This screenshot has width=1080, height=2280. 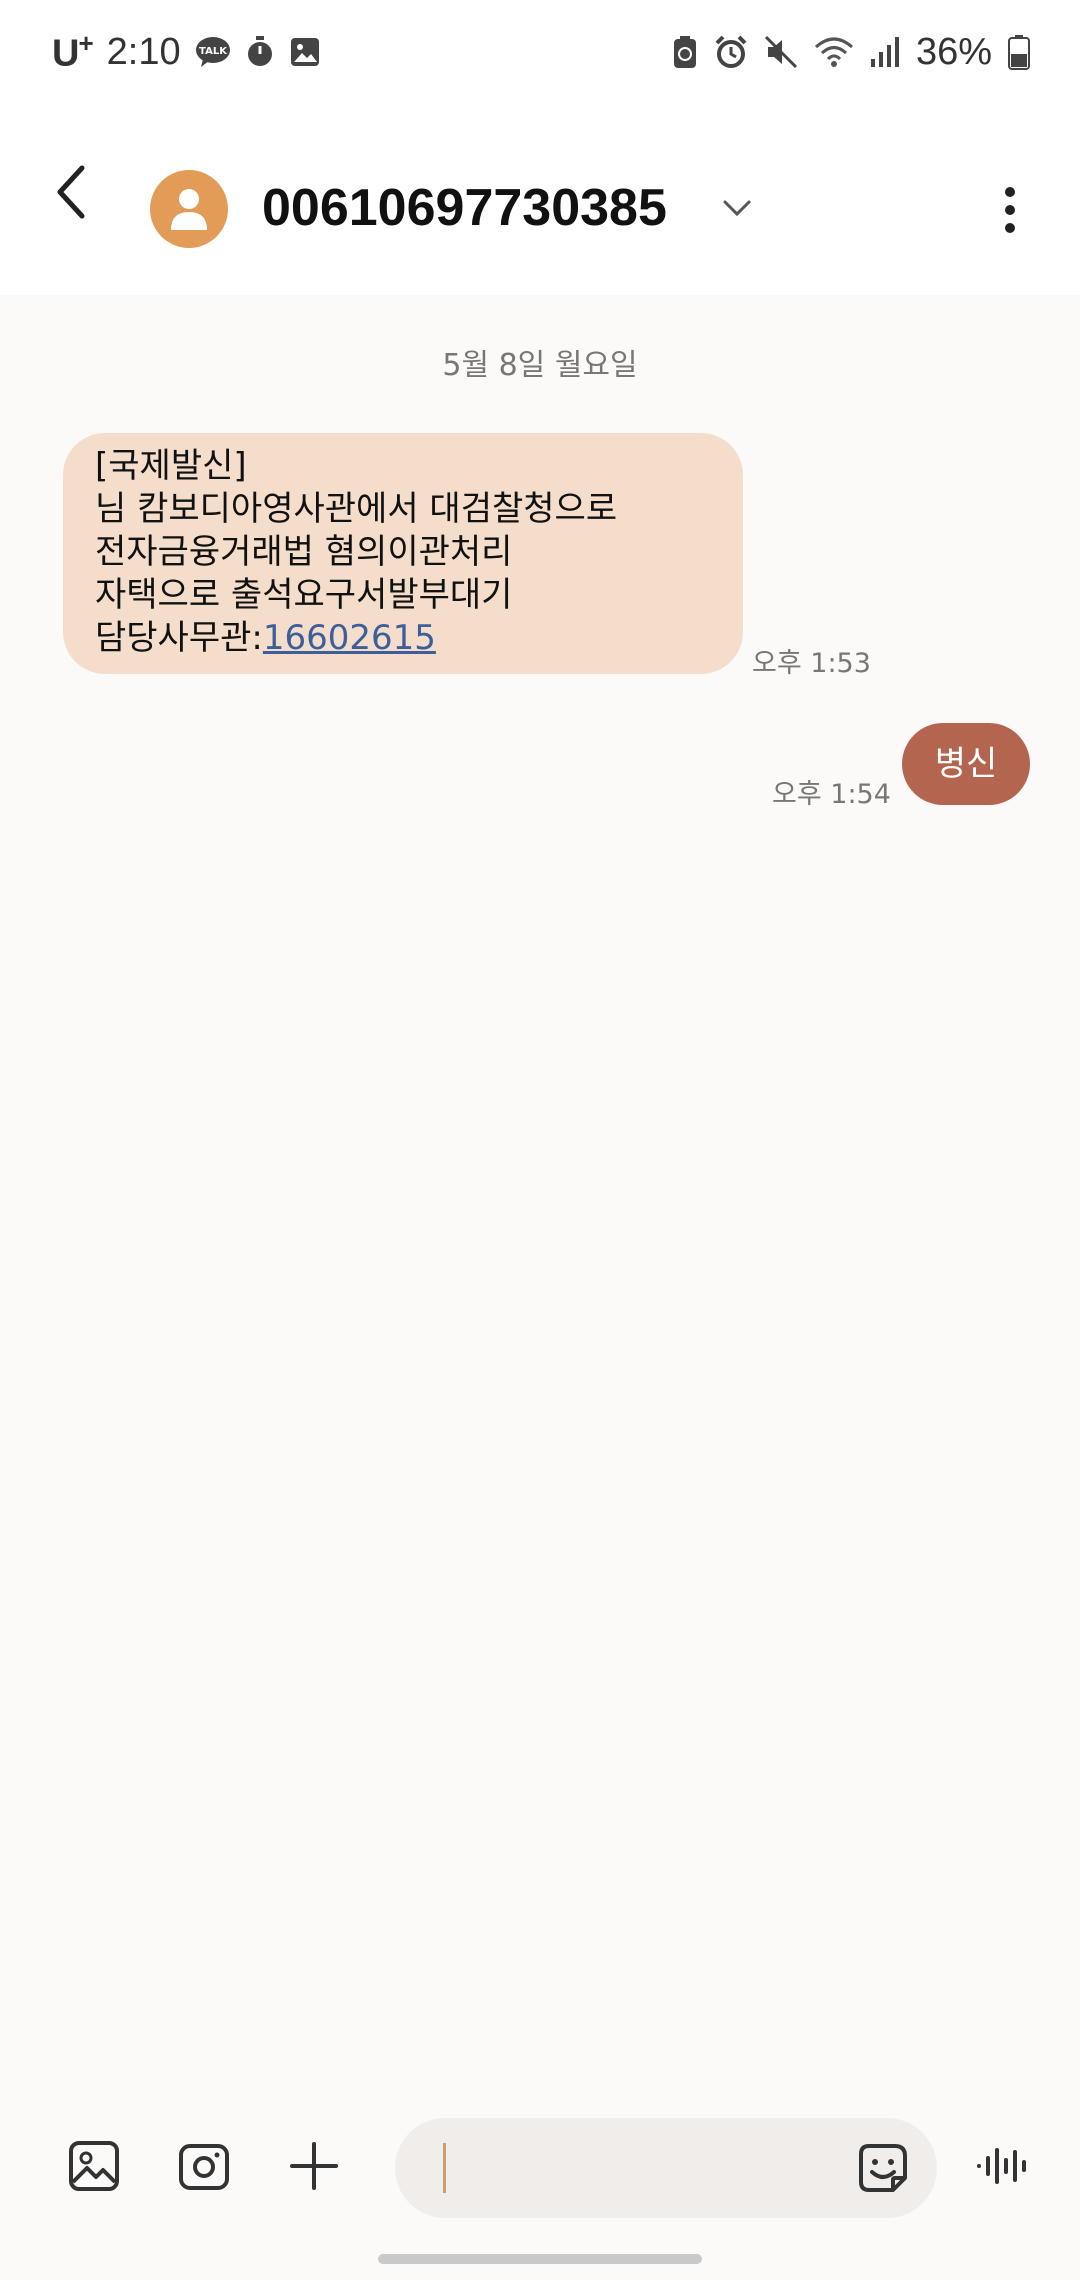 I want to click on outgoing-message-time: 오후 1:54, so click(x=831, y=794).